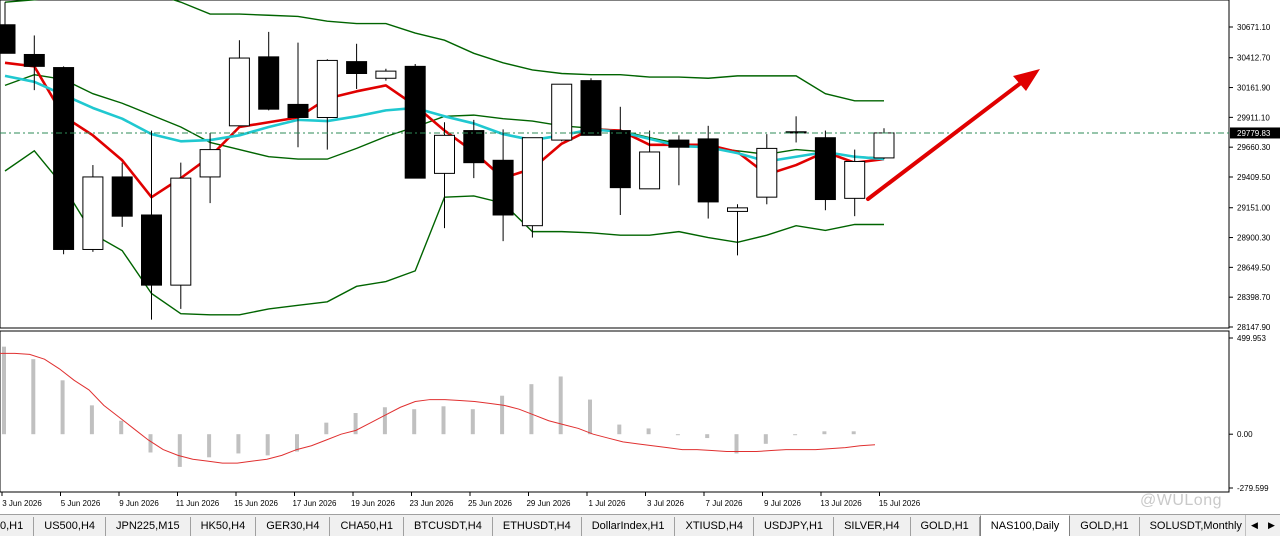 The image size is (1280, 536). What do you see at coordinates (1196, 526) in the screenshot?
I see `tab-solusdt-monthly: SOLUSDT,Monthly` at bounding box center [1196, 526].